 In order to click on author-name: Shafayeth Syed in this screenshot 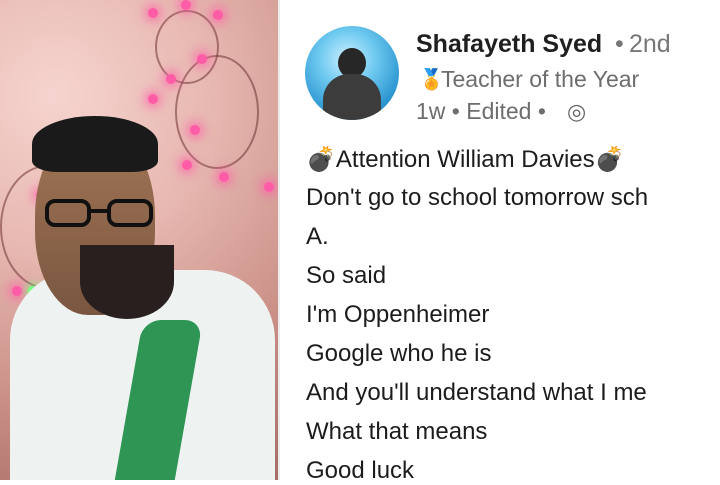, I will do `click(509, 44)`.